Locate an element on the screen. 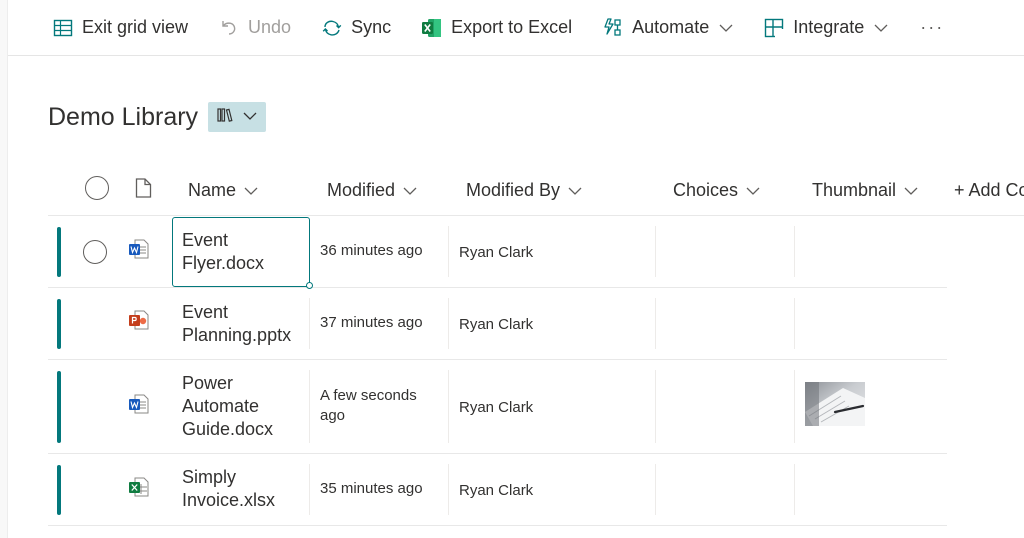  modified-cell: 36 minutes ago is located at coordinates (366, 250).